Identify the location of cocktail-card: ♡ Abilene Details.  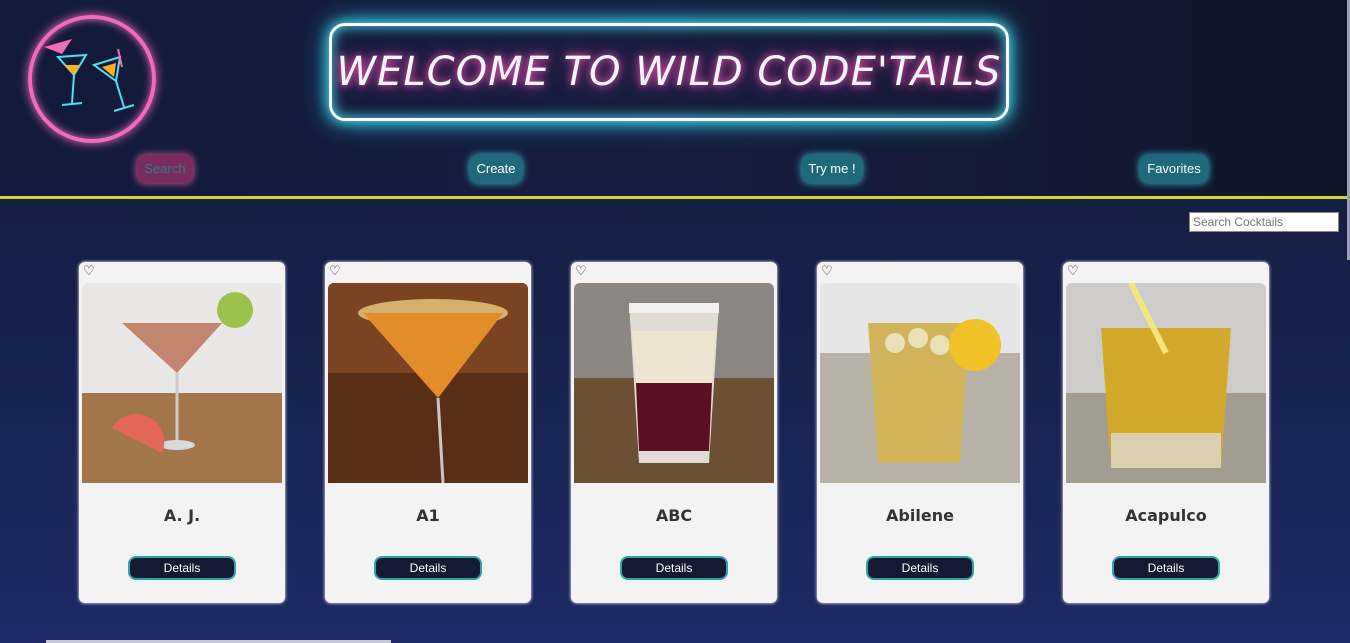
(920, 432).